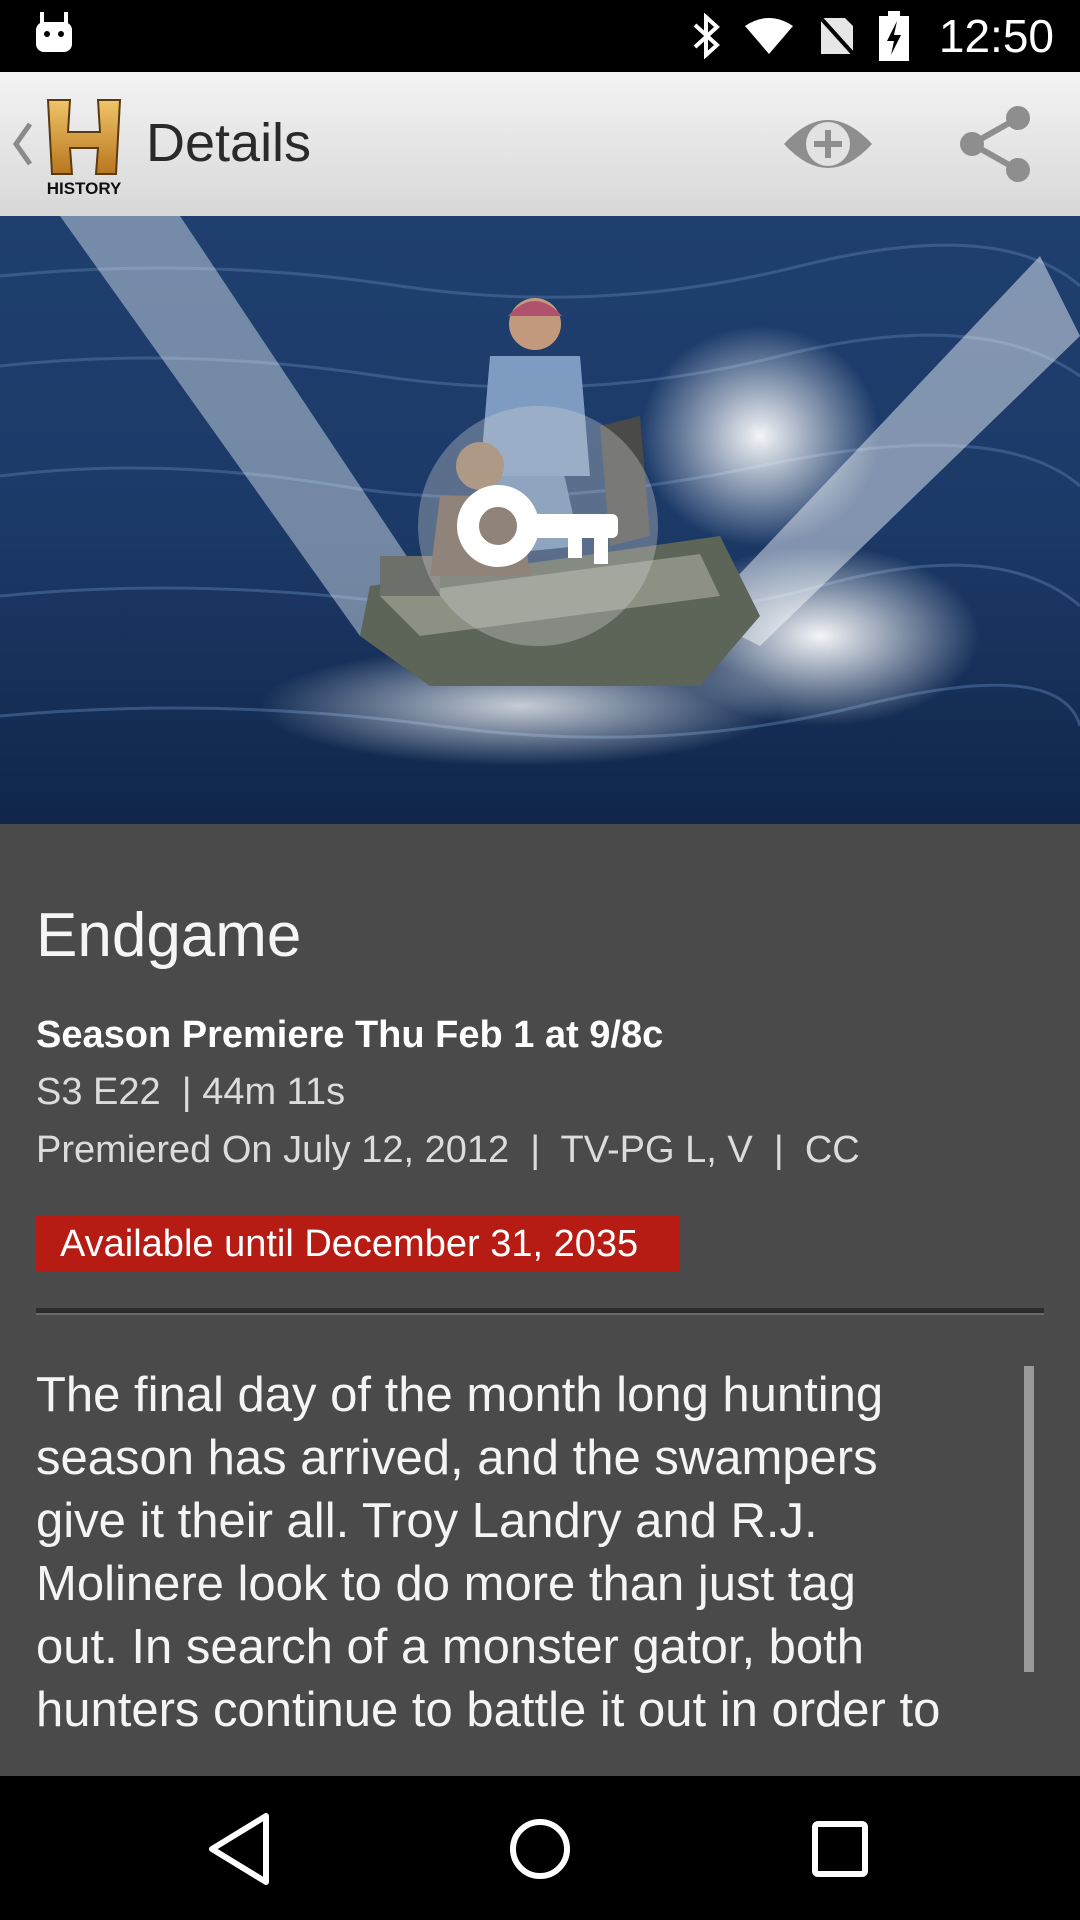 The height and width of the screenshot is (1920, 1080). Describe the element at coordinates (840, 1849) in the screenshot. I see `recents-square-icon` at that location.